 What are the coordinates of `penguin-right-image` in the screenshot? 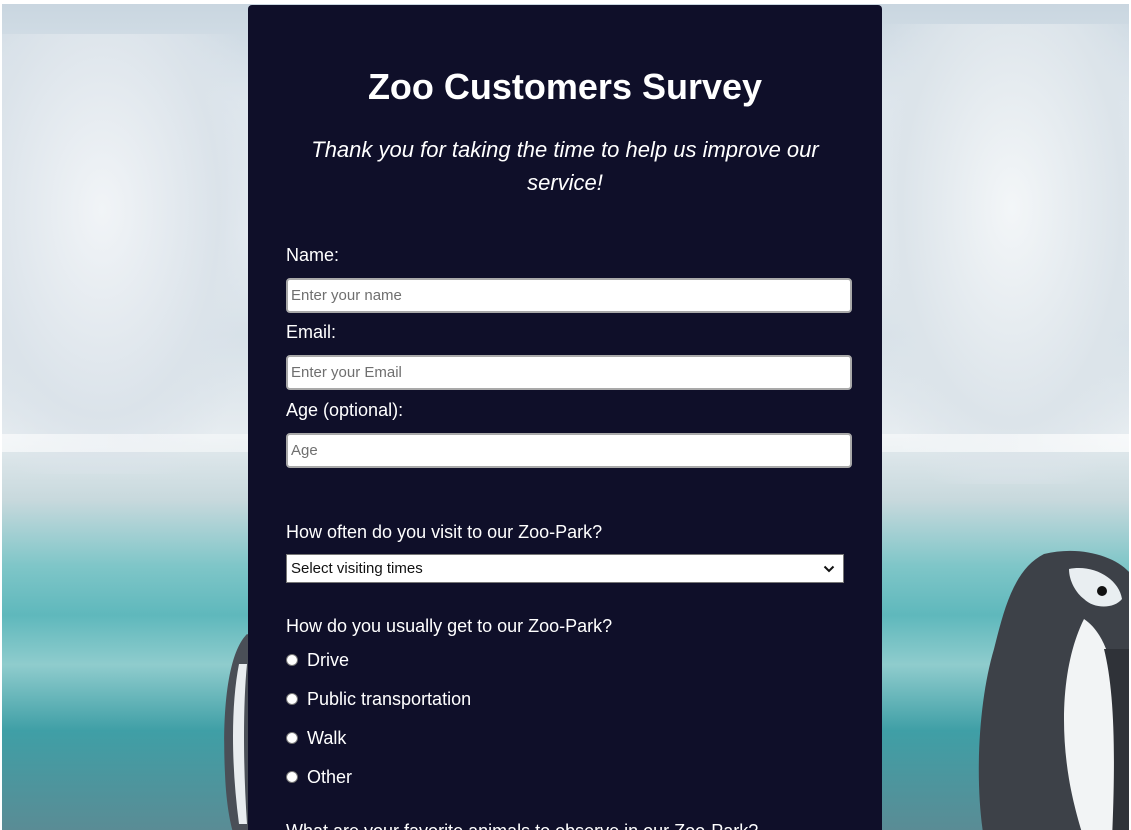 It's located at (1053, 690).